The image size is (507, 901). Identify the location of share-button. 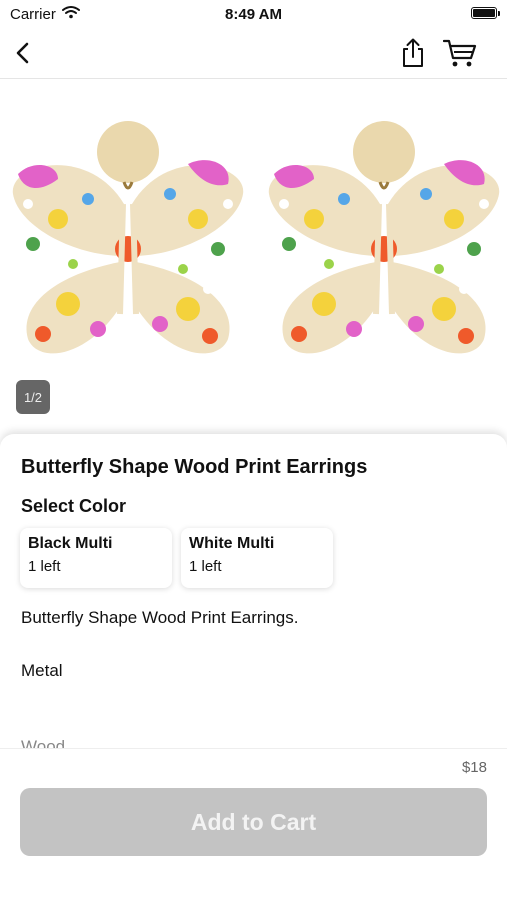
(413, 53).